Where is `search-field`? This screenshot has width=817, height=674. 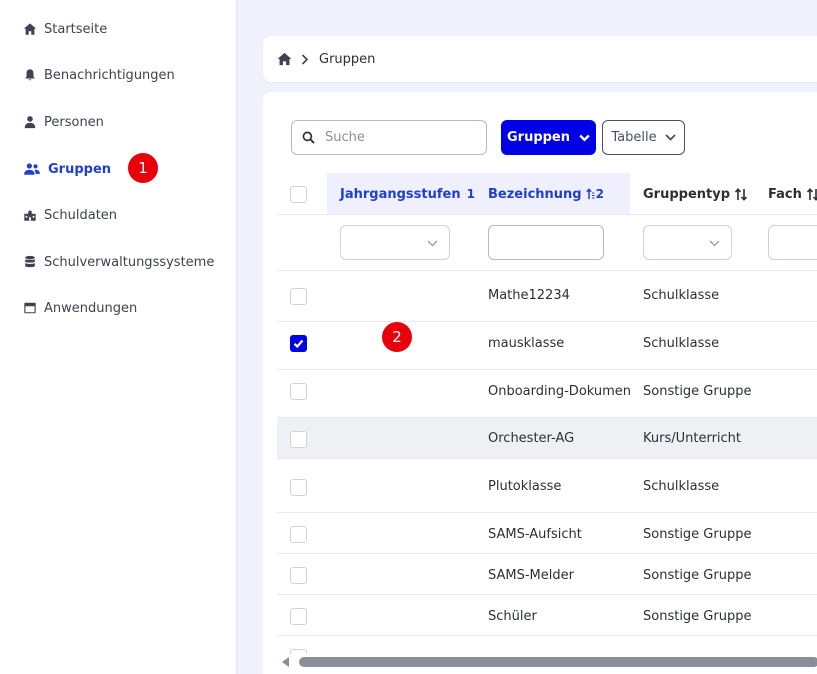 search-field is located at coordinates (389, 137).